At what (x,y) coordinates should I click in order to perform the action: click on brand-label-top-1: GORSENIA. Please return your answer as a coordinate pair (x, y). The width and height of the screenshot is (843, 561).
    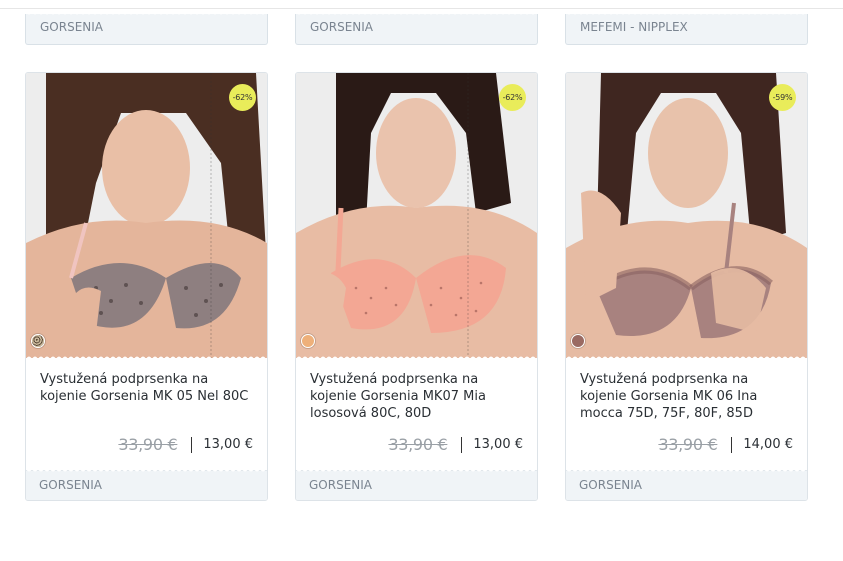
    Looking at the image, I should click on (146, 29).